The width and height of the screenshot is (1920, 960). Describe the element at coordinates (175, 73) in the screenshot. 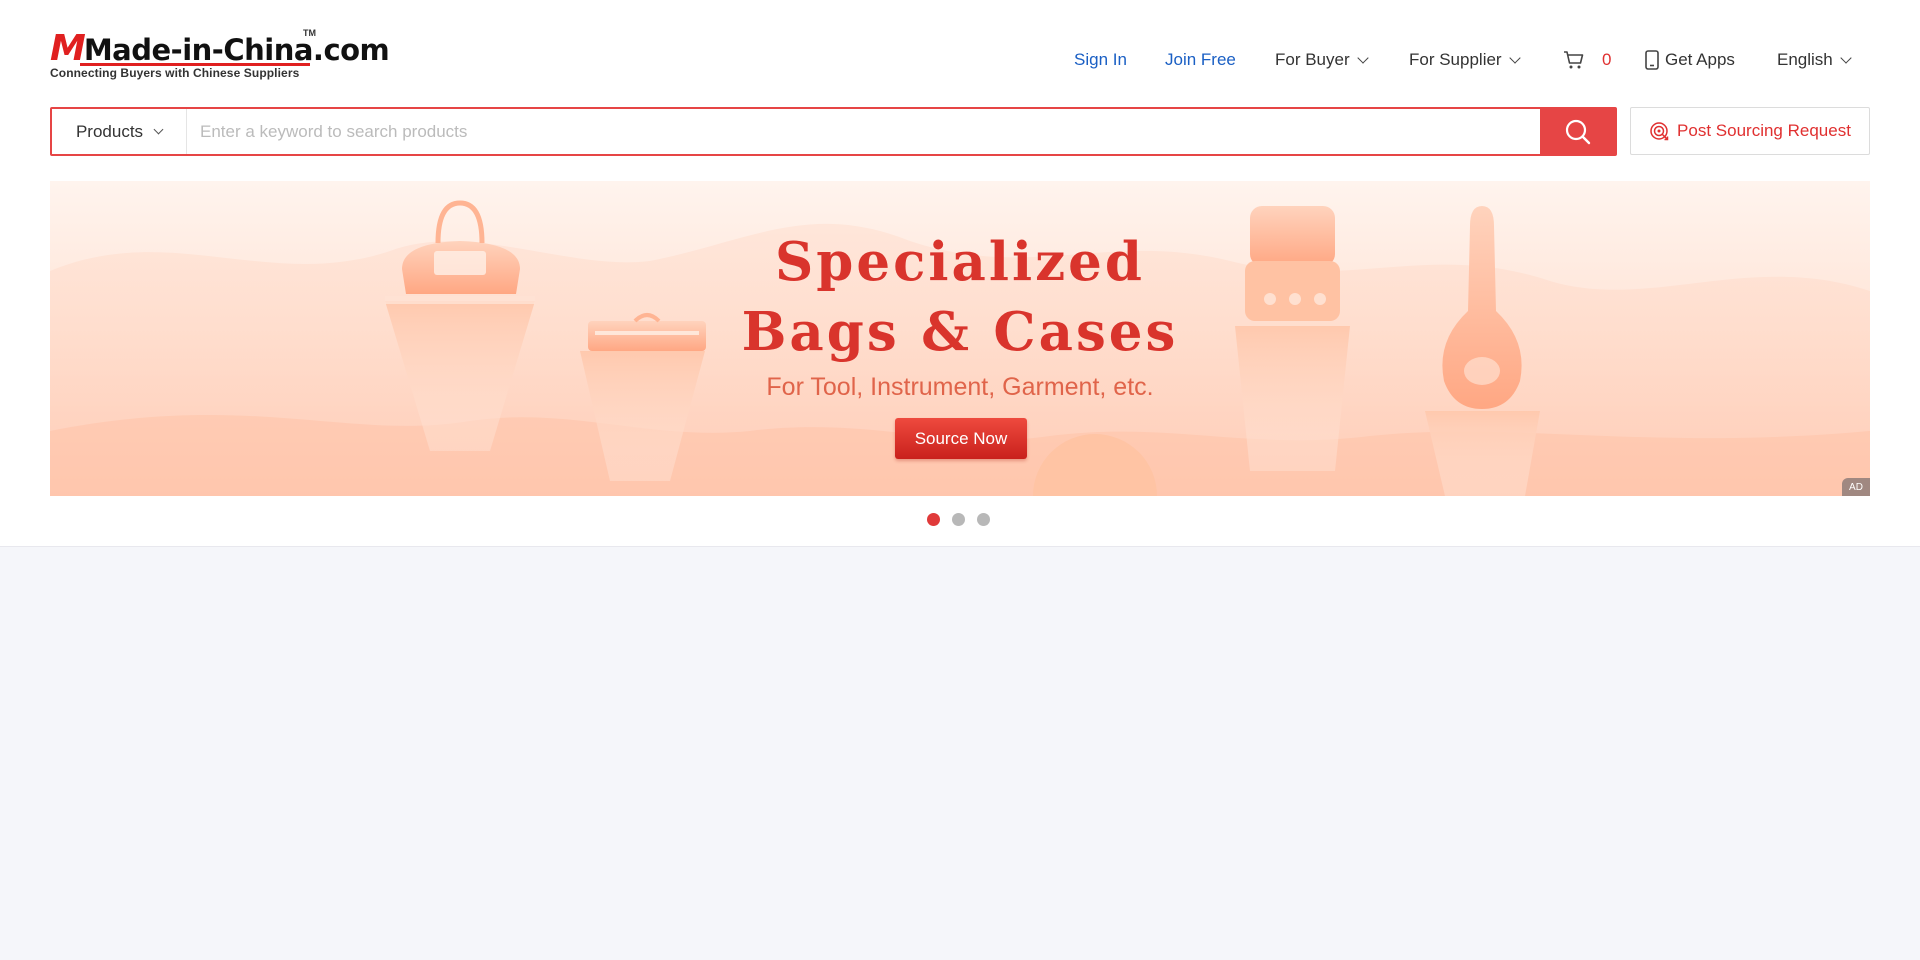

I see `logo-tagline: Connecting Buyers with Chinese Suppliers` at that location.